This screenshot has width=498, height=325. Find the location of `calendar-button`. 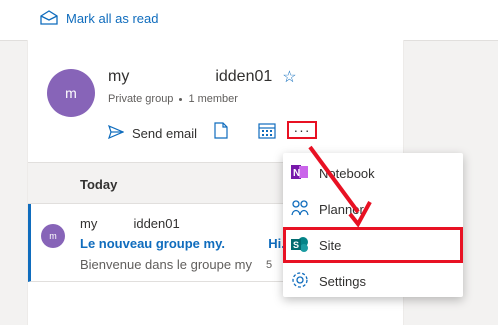

calendar-button is located at coordinates (267, 133).